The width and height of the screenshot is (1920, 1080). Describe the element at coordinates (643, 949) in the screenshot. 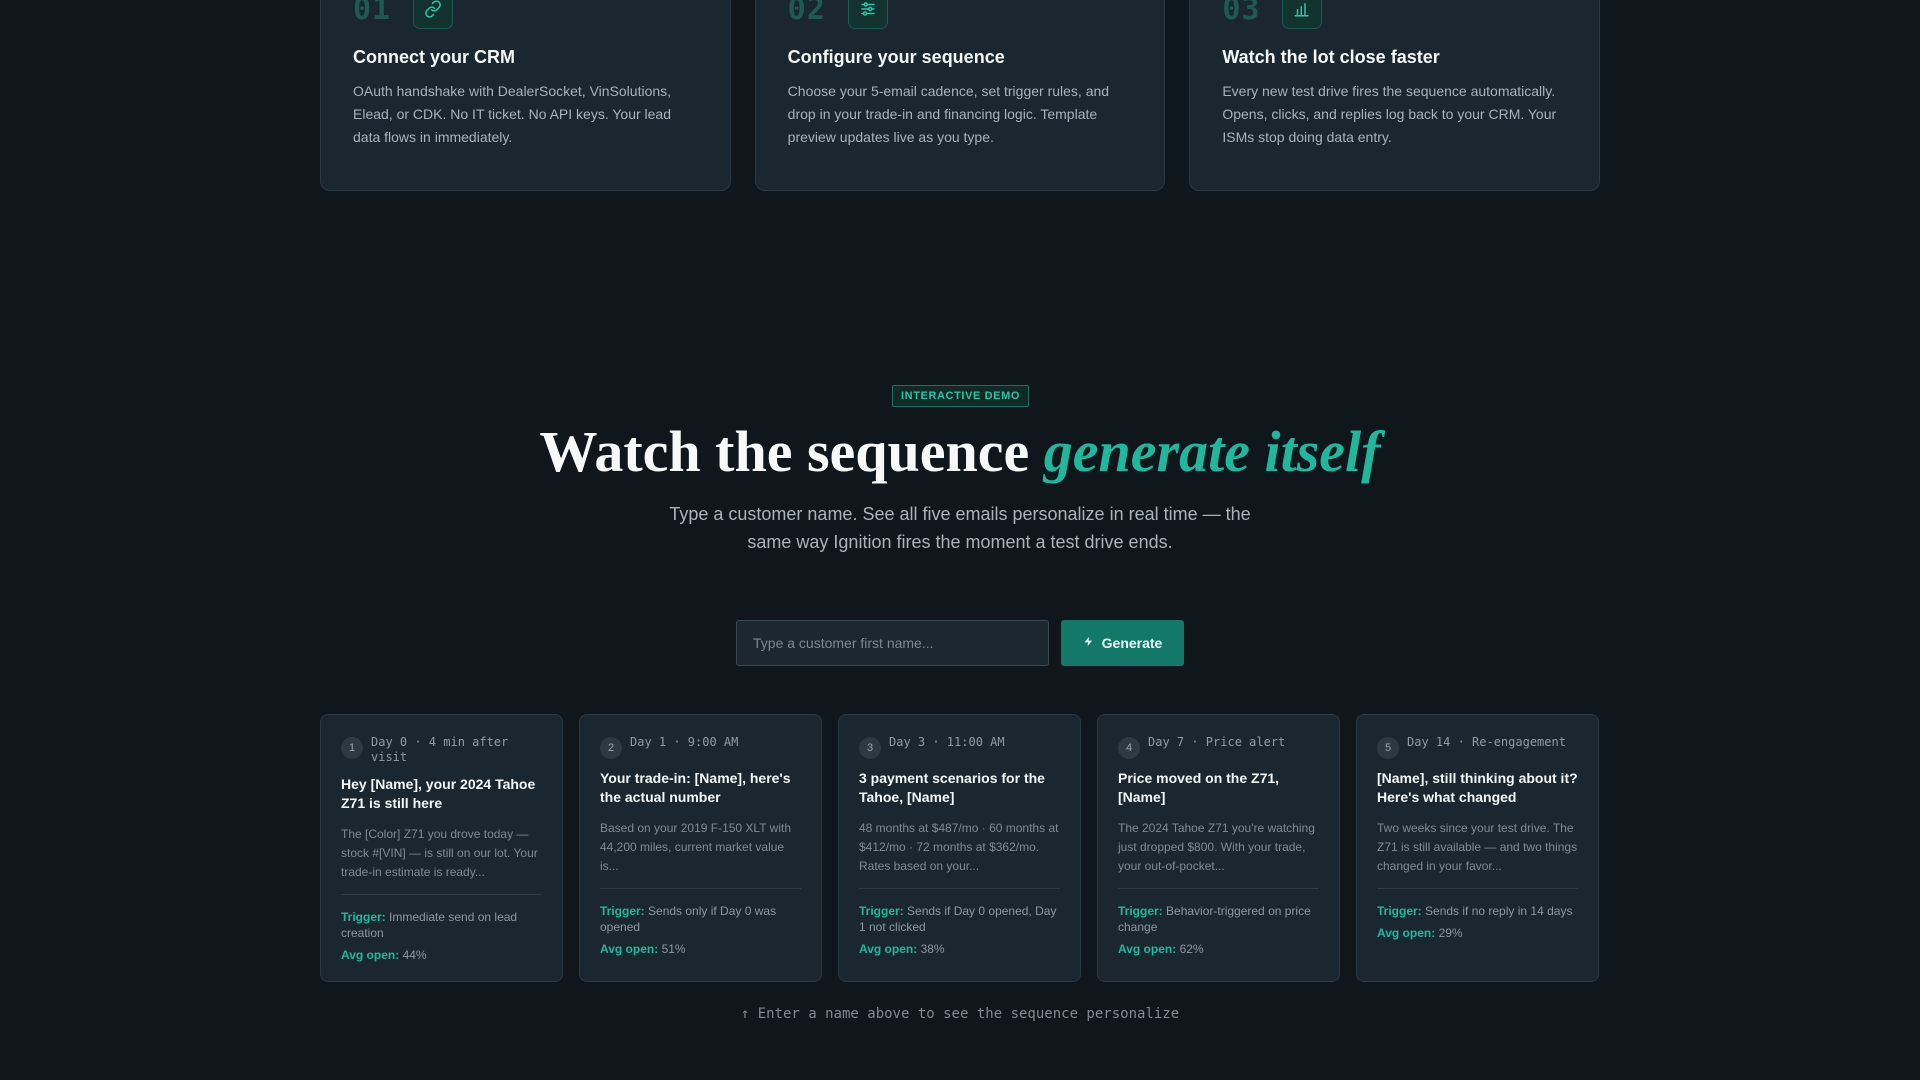

I see `email-avg-open: Avg open: 51%` at that location.